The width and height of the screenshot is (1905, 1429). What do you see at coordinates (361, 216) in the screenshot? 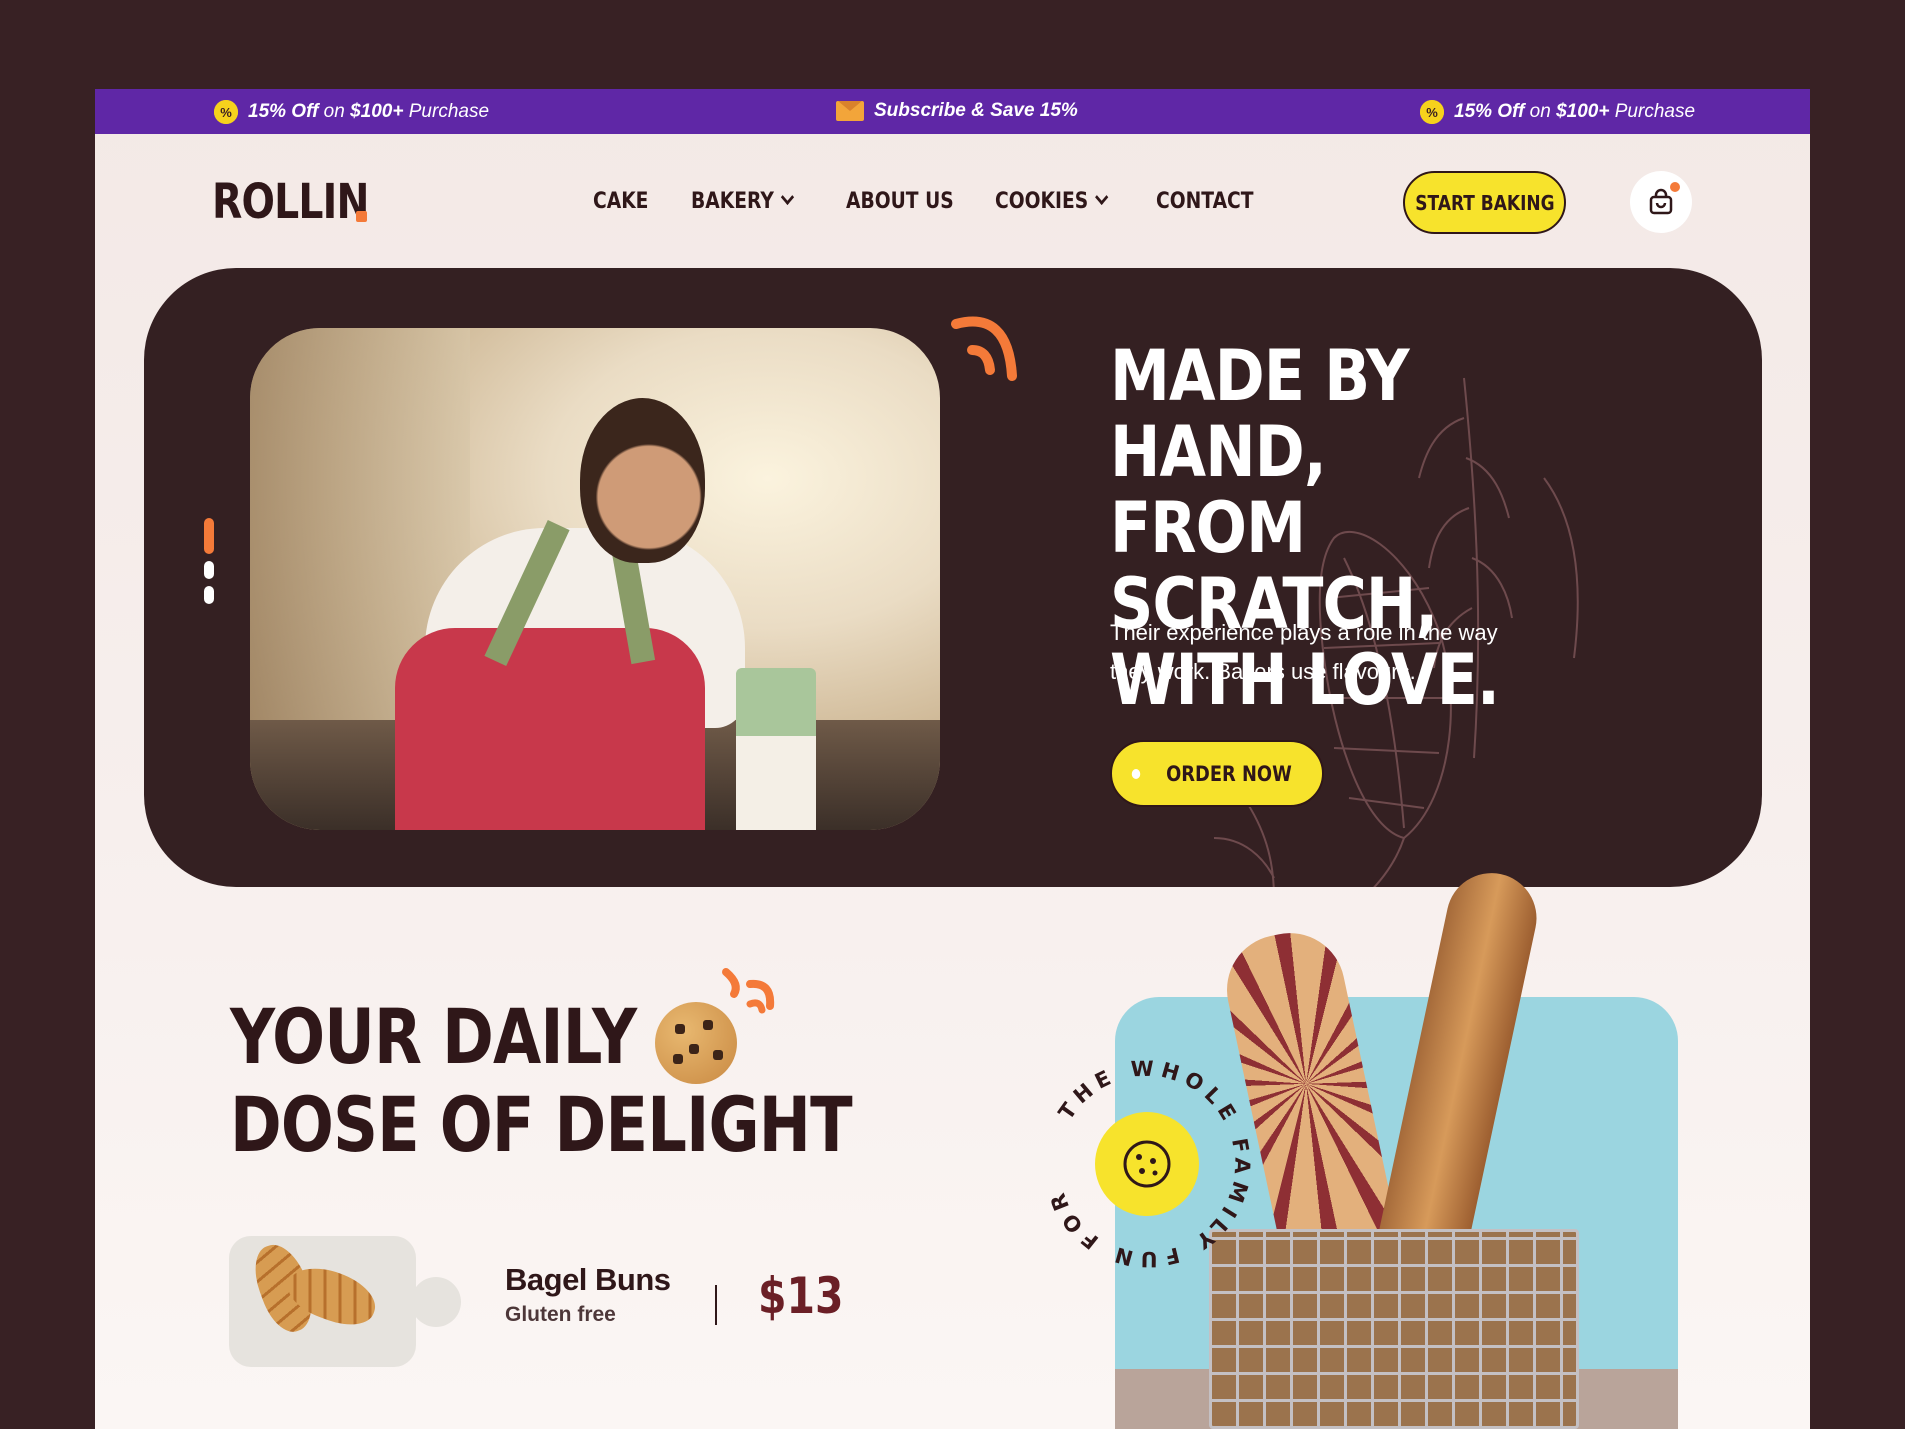
I see `logo-dot` at bounding box center [361, 216].